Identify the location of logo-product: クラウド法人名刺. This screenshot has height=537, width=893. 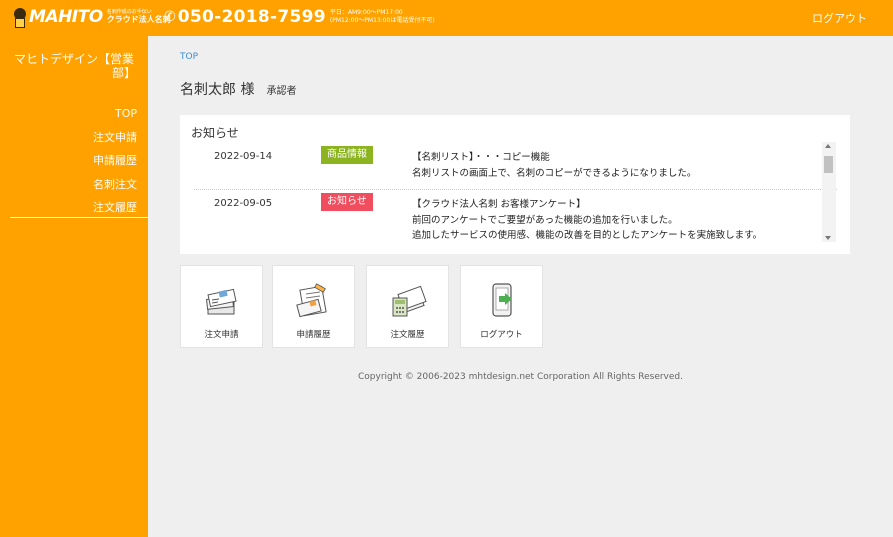
(138, 19).